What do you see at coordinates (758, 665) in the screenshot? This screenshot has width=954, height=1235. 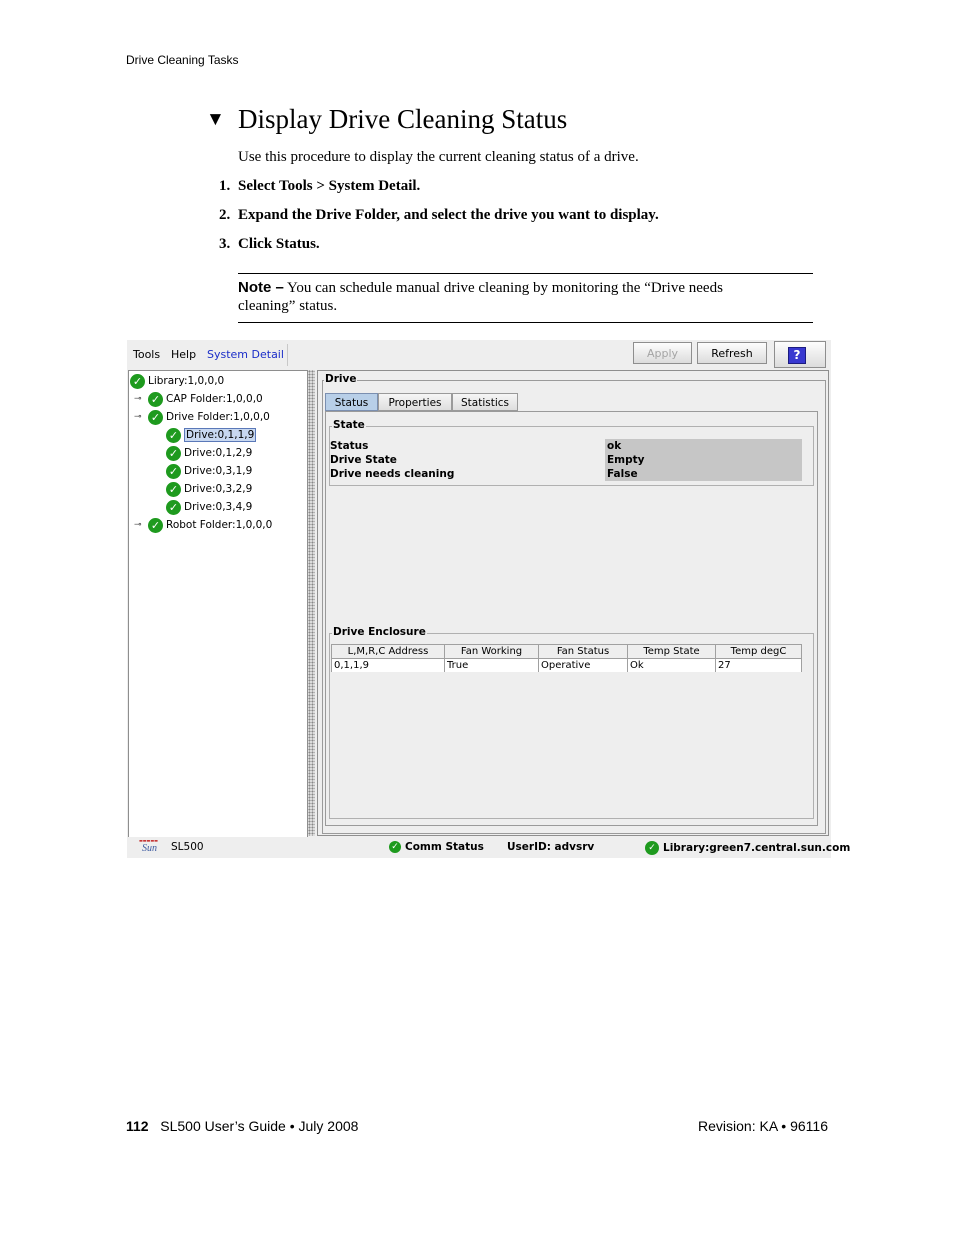 I see `table-cell-temp-degc: 27` at bounding box center [758, 665].